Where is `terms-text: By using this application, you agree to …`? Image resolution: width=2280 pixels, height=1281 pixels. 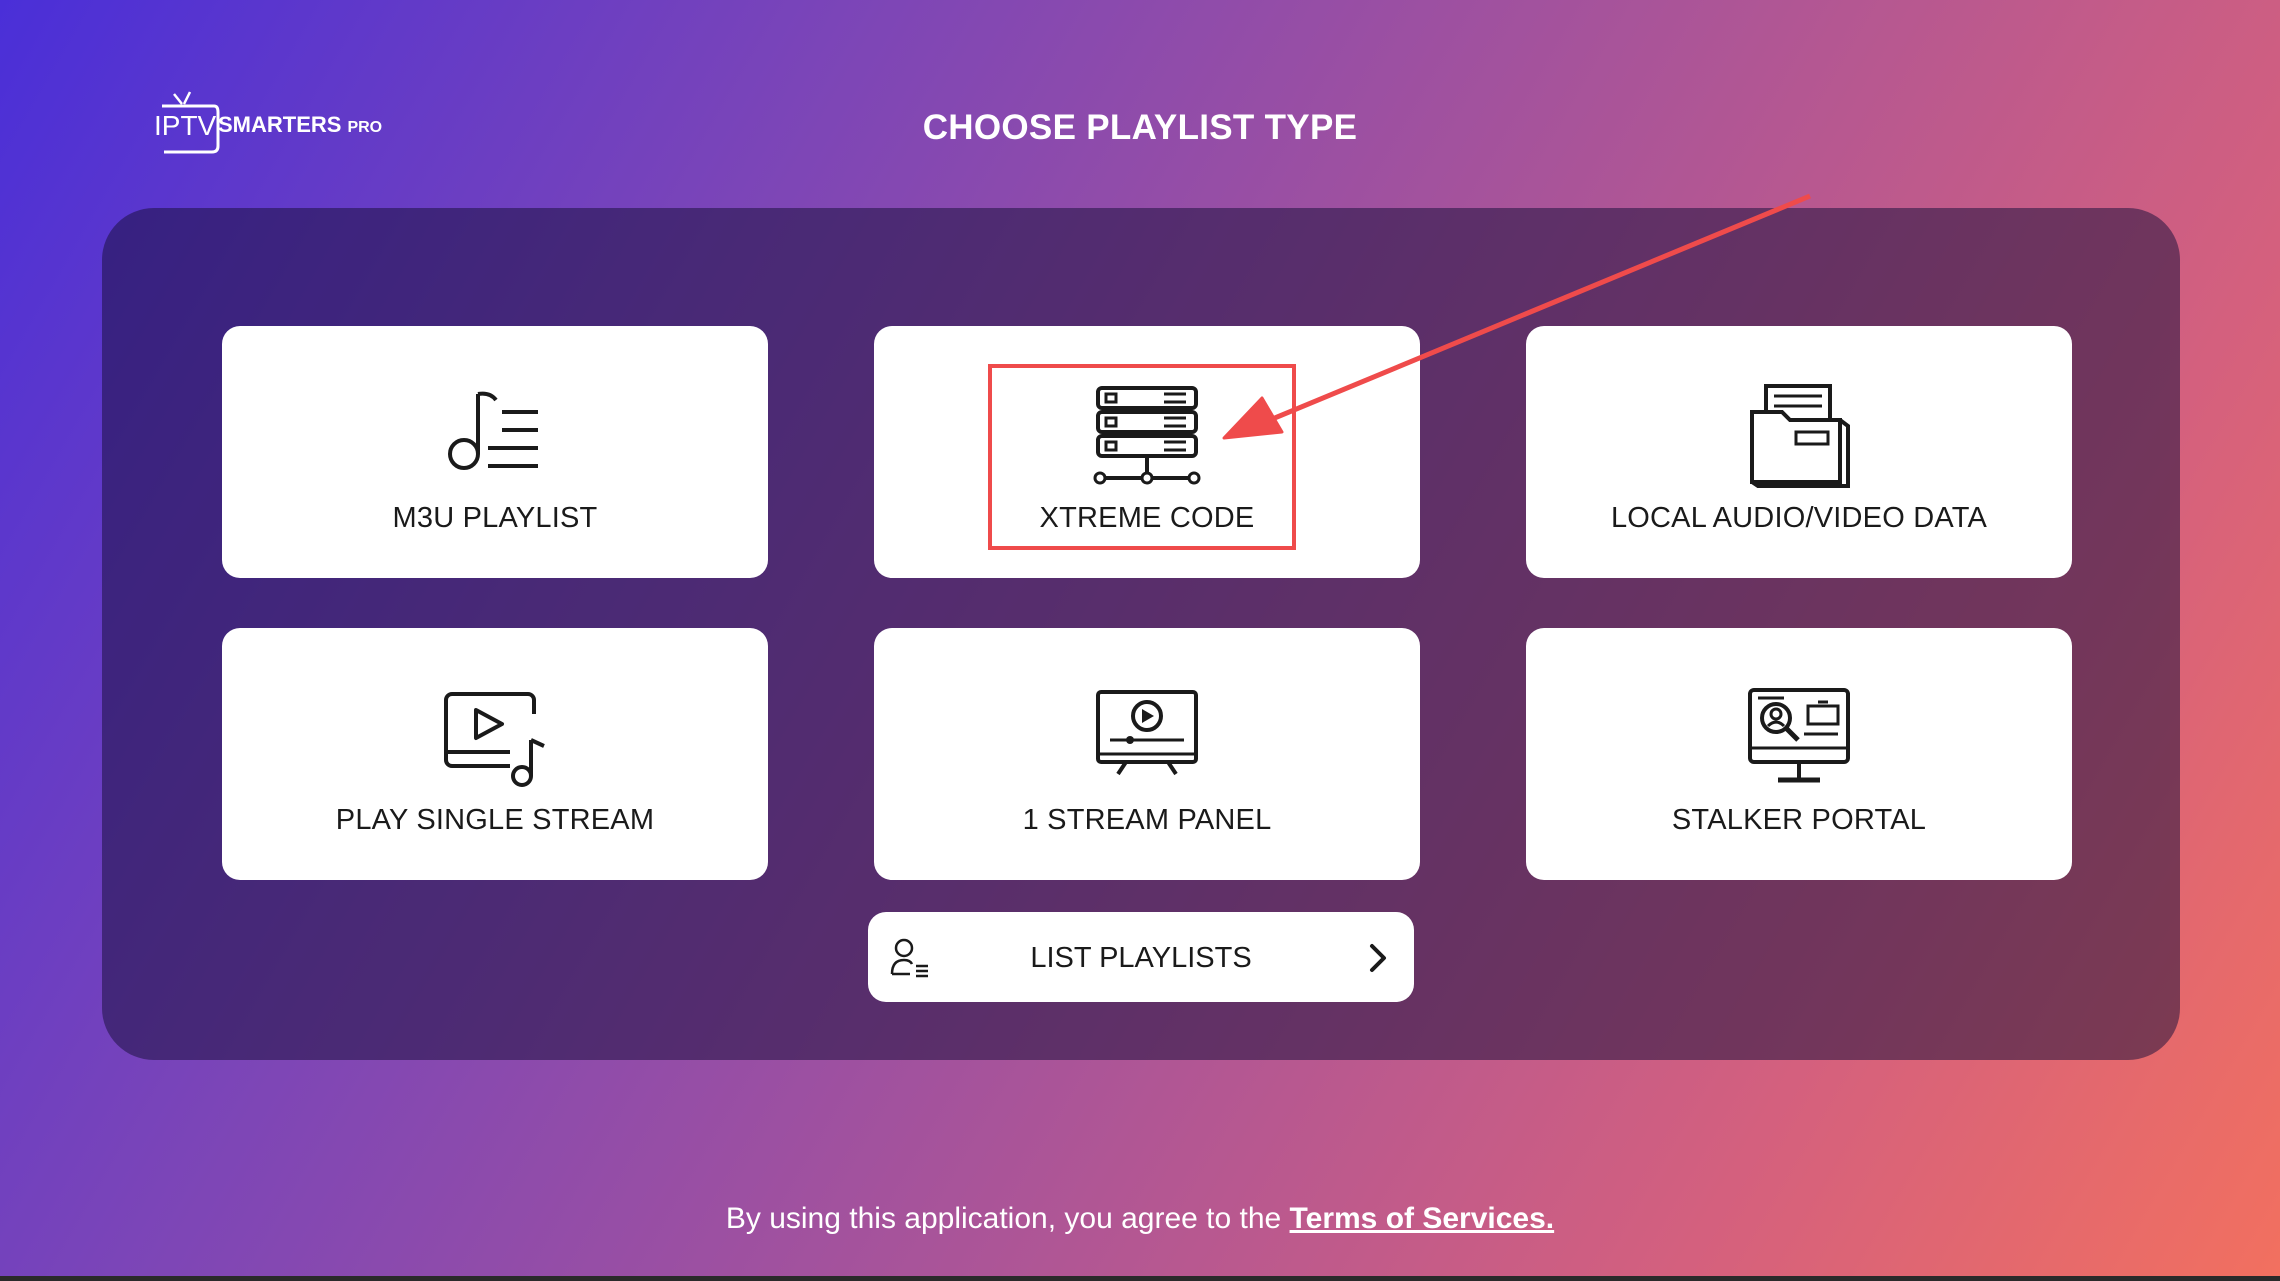 terms-text: By using this application, you agree to … is located at coordinates (1007, 1218).